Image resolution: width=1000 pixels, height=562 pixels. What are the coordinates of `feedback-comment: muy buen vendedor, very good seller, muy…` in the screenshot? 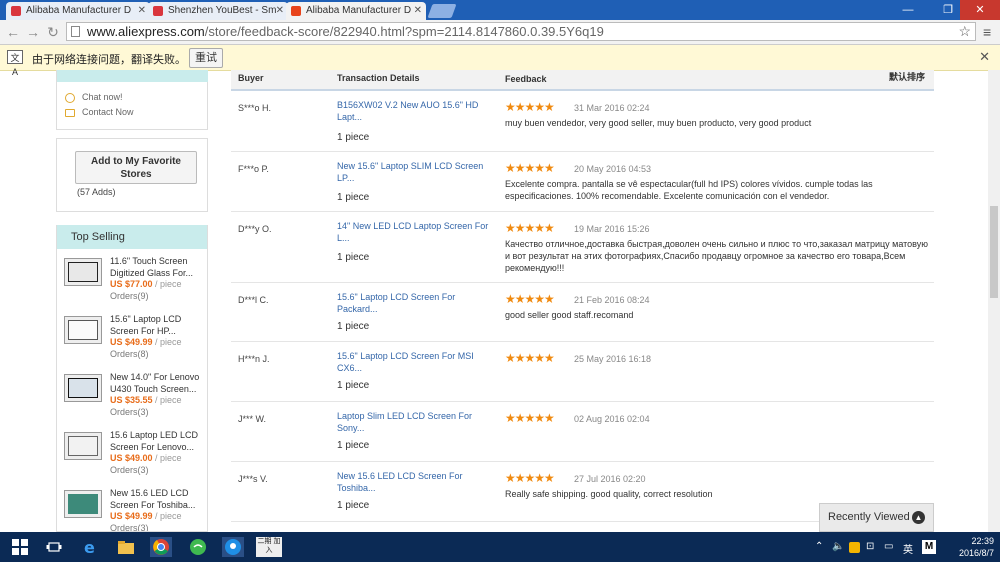 It's located at (658, 123).